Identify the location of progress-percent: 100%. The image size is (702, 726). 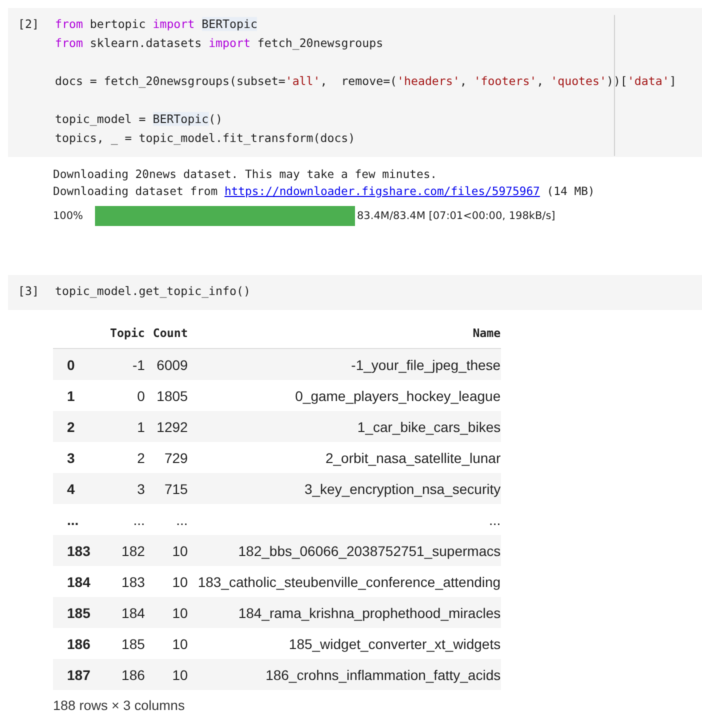
(68, 216).